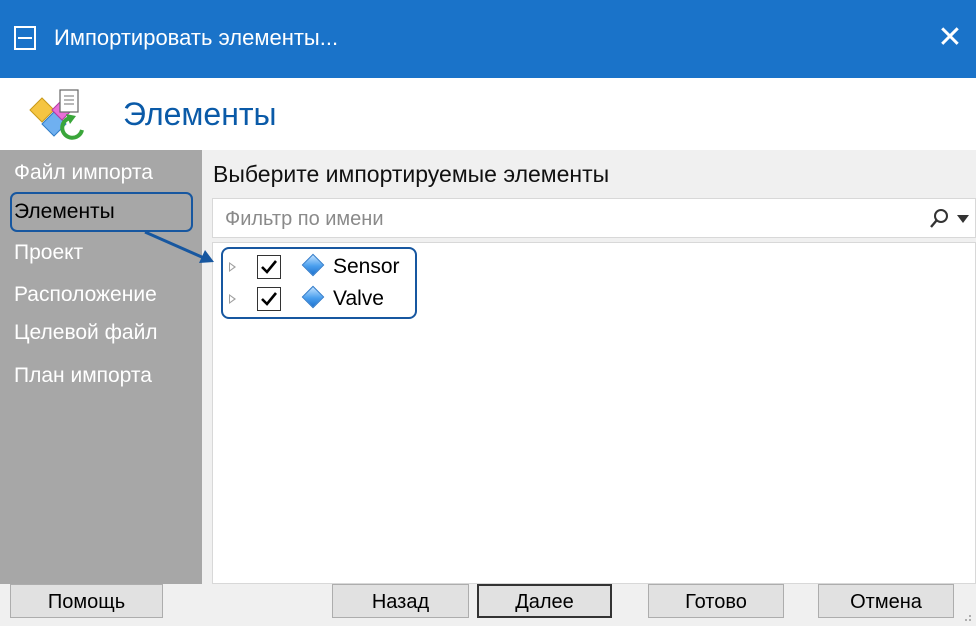 Image resolution: width=976 pixels, height=626 pixels. Describe the element at coordinates (83, 376) in the screenshot. I see `sidebar-item-import-plan: План импорта` at that location.